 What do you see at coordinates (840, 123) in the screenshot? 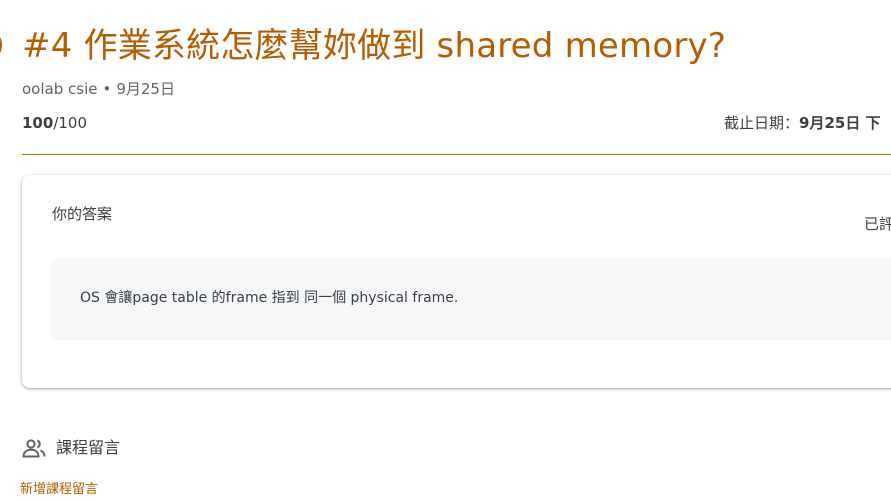
I see `due-date-value: 9月25日 下` at bounding box center [840, 123].